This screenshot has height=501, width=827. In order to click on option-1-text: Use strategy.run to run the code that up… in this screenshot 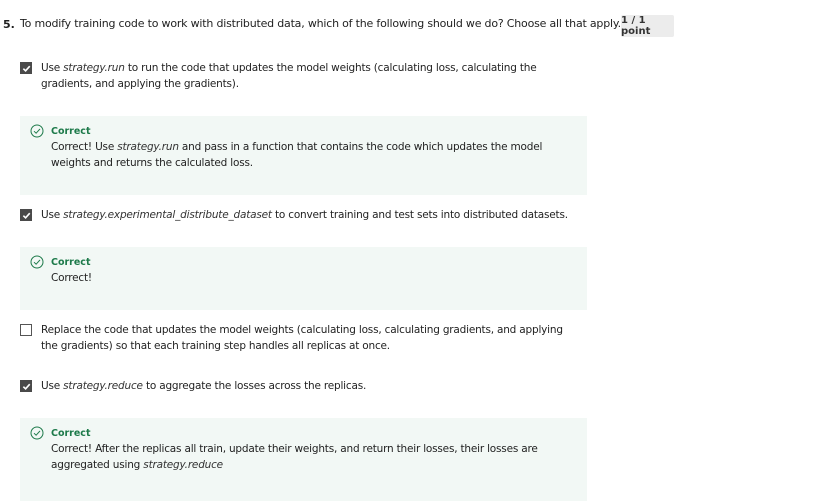, I will do `click(311, 76)`.